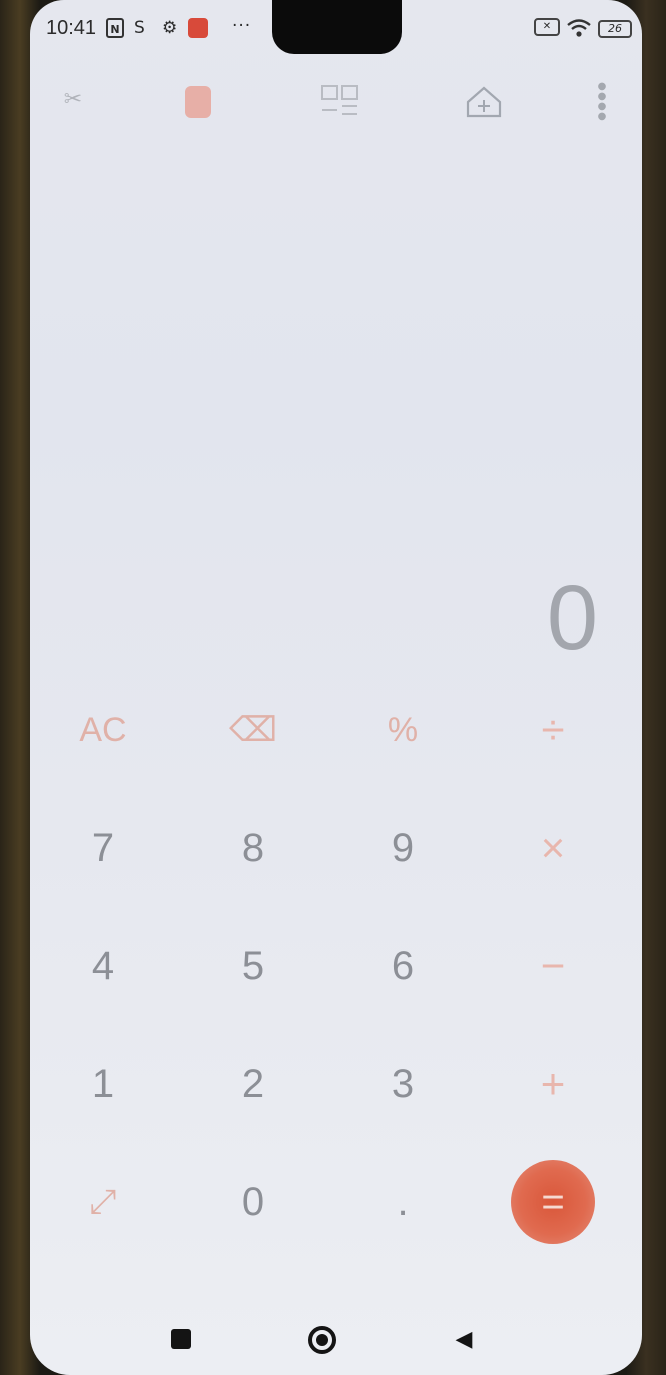 The image size is (666, 1375). Describe the element at coordinates (602, 102) in the screenshot. I see `vertical-dots-icon: ● ● ● ●` at that location.